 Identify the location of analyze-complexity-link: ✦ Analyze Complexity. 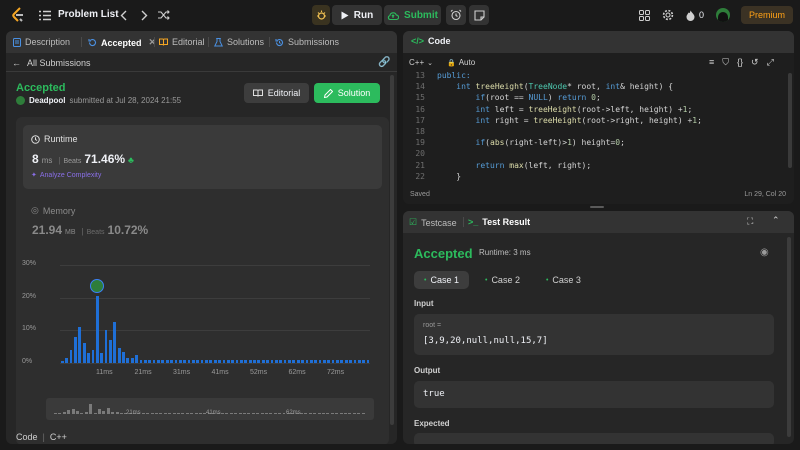
(66, 175).